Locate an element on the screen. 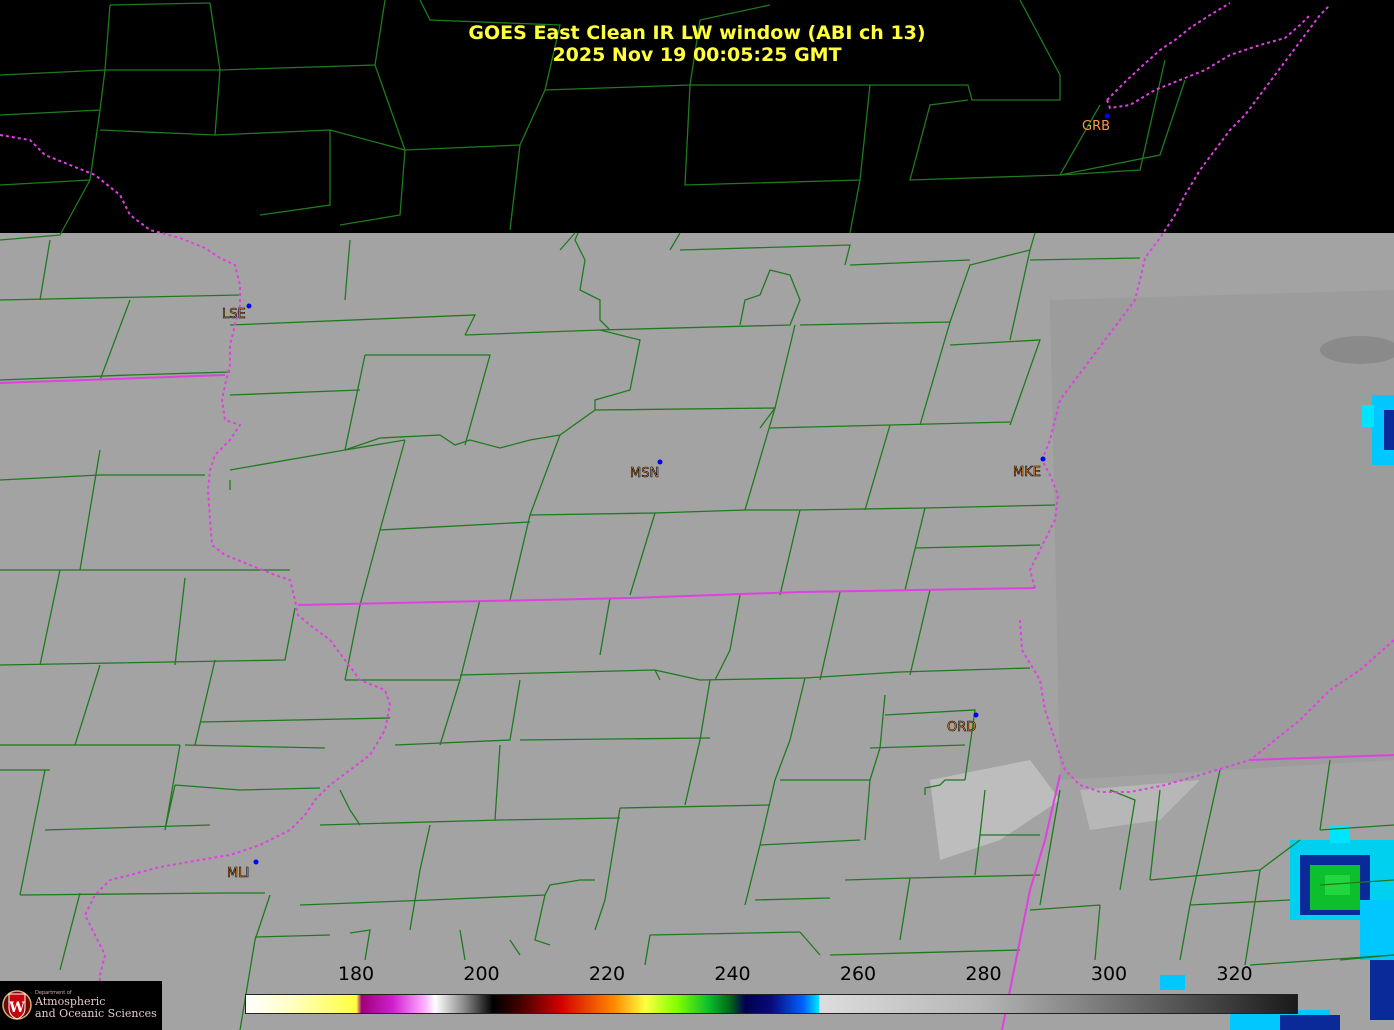 This screenshot has width=1394, height=1030. image-title: GOES East Clean IR LW window (ABI ch 13) is located at coordinates (697, 33).